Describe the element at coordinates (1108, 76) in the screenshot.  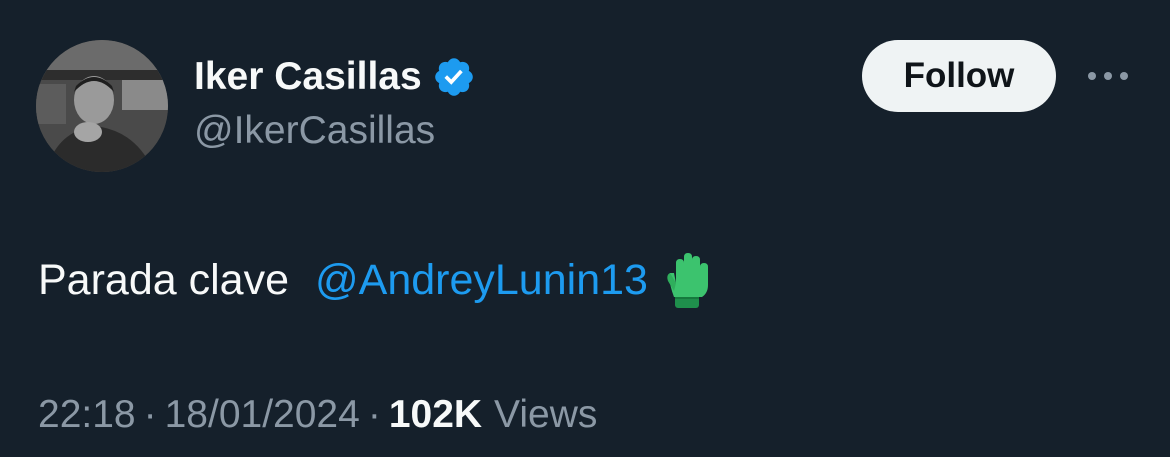
I see `more-dots-icon` at that location.